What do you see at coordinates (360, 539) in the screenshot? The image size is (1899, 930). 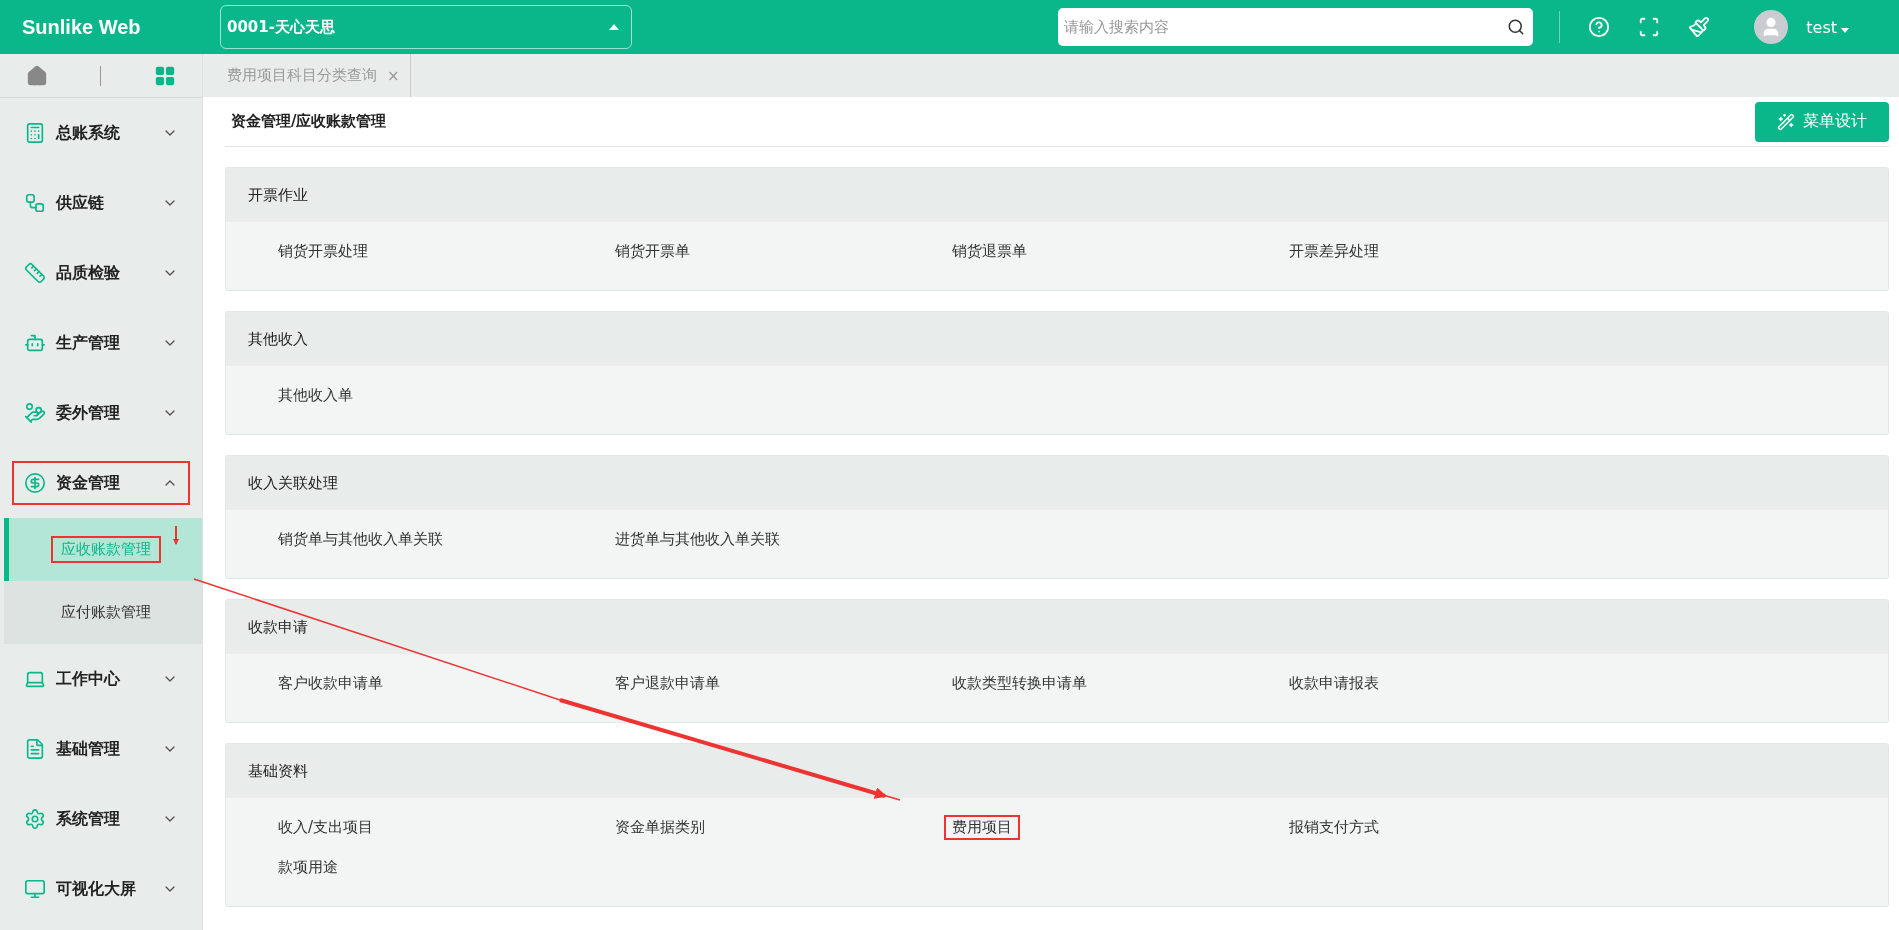 I see `menu-link: 销货单与其他收入单关联` at bounding box center [360, 539].